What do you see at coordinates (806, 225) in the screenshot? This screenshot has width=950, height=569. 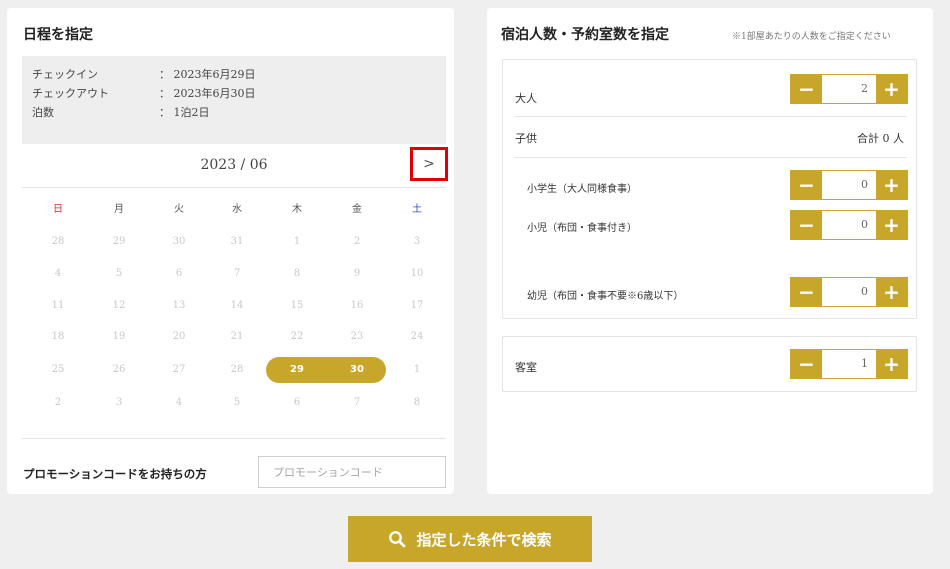 I see `kid-minus-button: −` at bounding box center [806, 225].